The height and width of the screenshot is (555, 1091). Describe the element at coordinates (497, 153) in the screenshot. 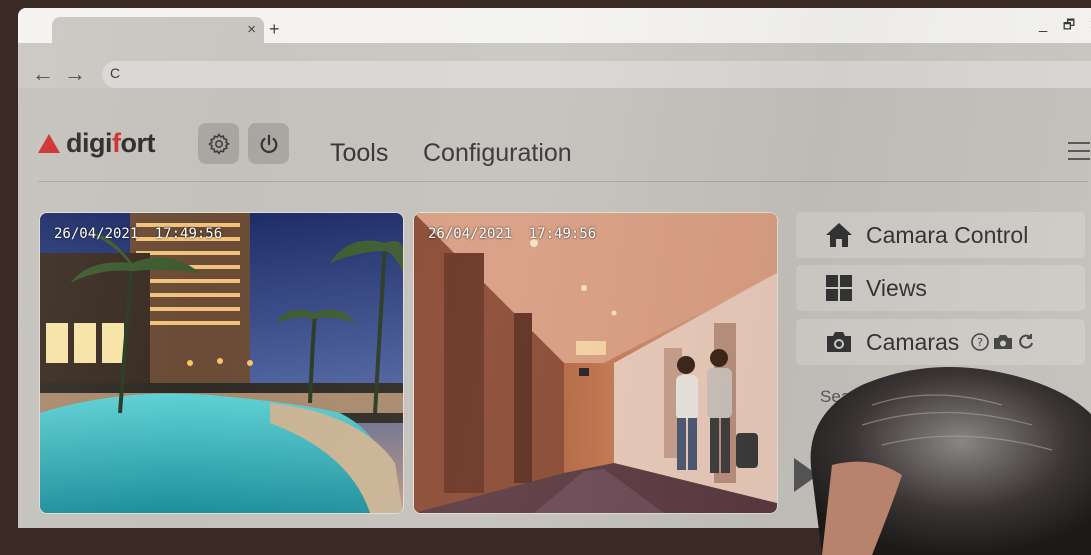

I see `menu-configuration: Configuration` at that location.